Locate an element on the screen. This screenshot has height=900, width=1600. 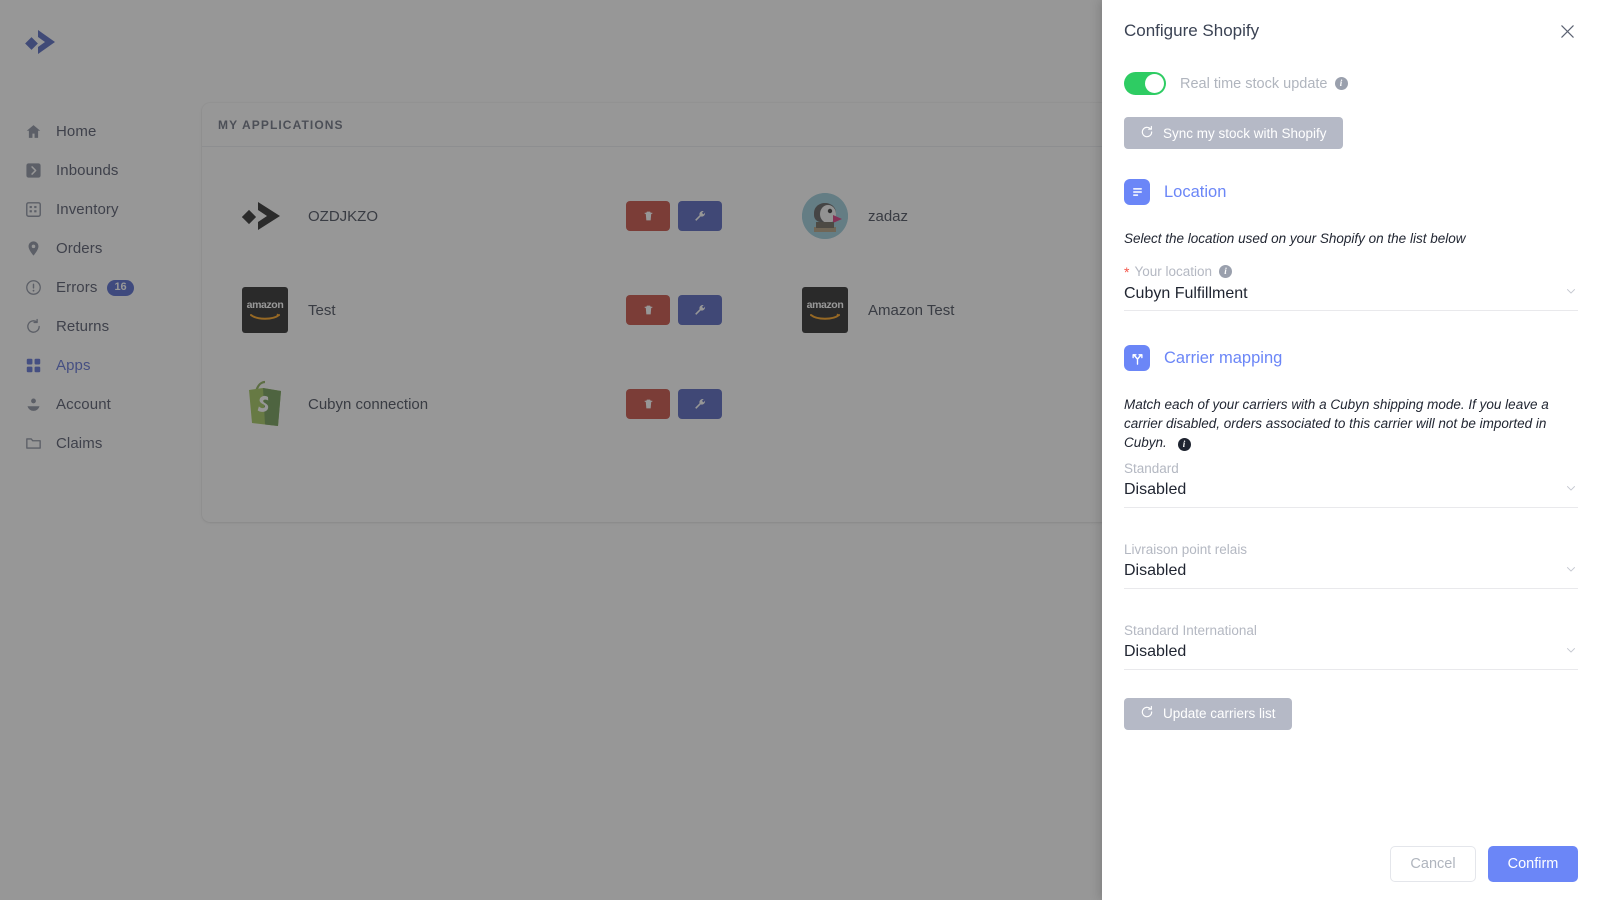
cancel-button: Cancel is located at coordinates (1433, 864).